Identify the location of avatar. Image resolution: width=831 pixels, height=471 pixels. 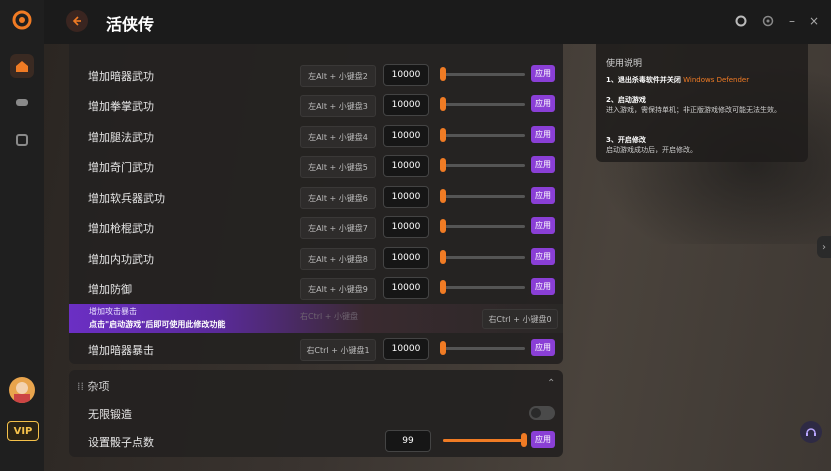
(22, 390).